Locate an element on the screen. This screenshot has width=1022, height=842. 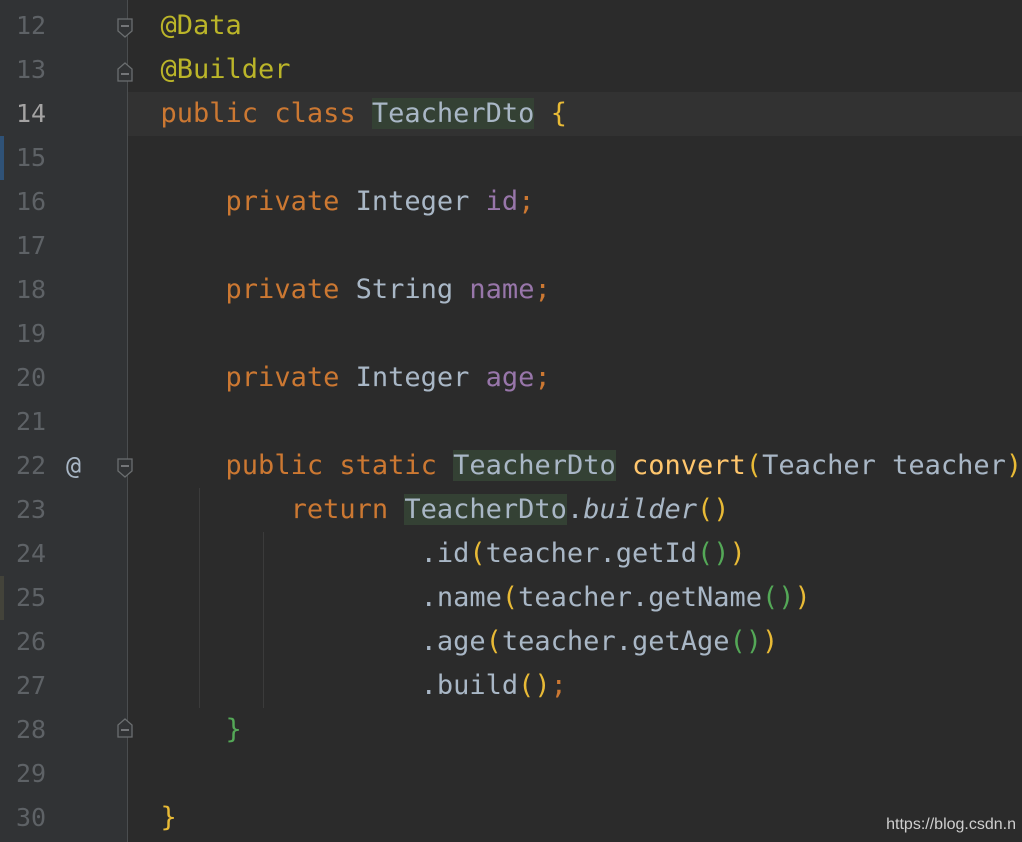
line-number: 28 is located at coordinates (31, 729).